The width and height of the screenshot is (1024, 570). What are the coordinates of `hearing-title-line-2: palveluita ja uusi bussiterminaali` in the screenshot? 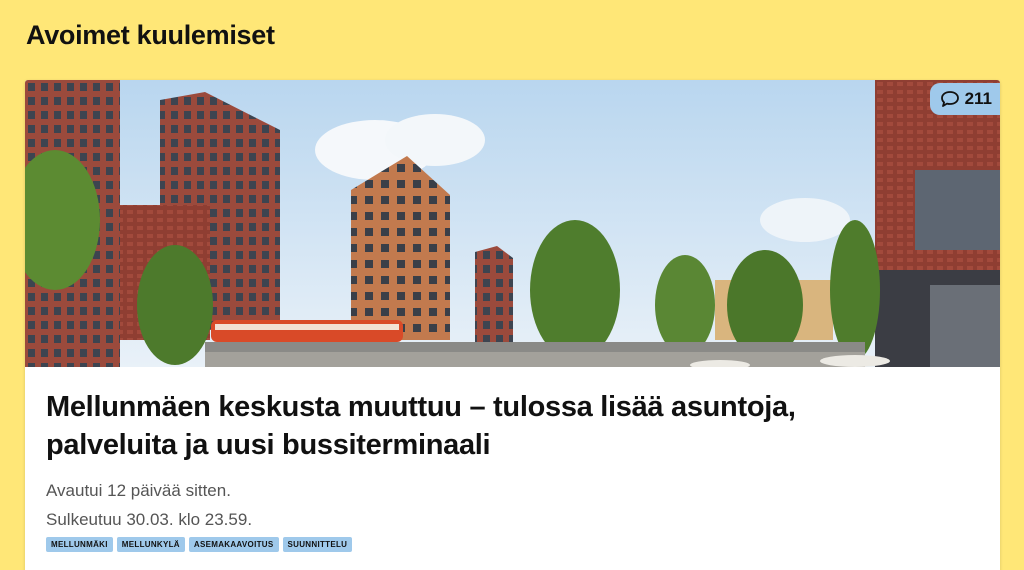 It's located at (268, 445).